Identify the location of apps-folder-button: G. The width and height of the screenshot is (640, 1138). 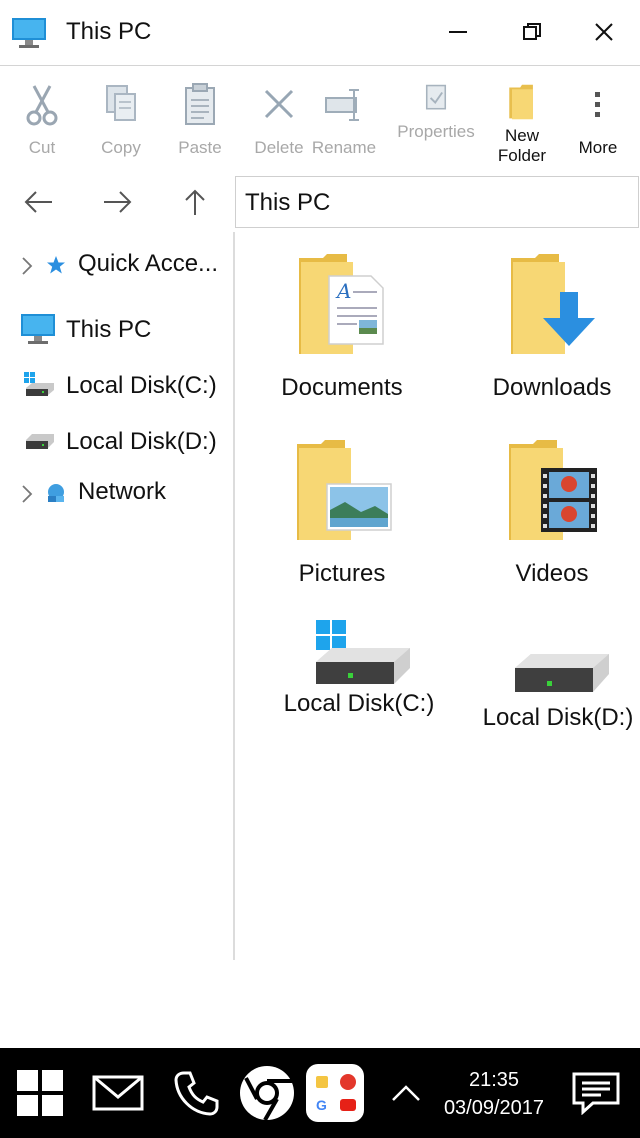
(335, 1093).